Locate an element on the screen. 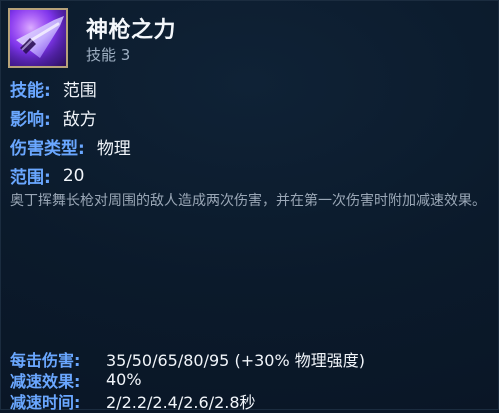 The height and width of the screenshot is (413, 499). stat-key: 技能: is located at coordinates (30, 91).